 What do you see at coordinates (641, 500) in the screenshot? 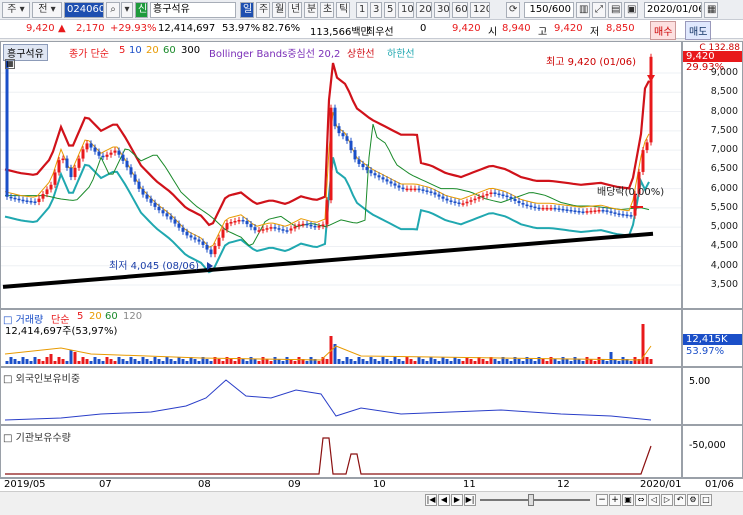
I see `fit-icon: ⇔` at bounding box center [641, 500].